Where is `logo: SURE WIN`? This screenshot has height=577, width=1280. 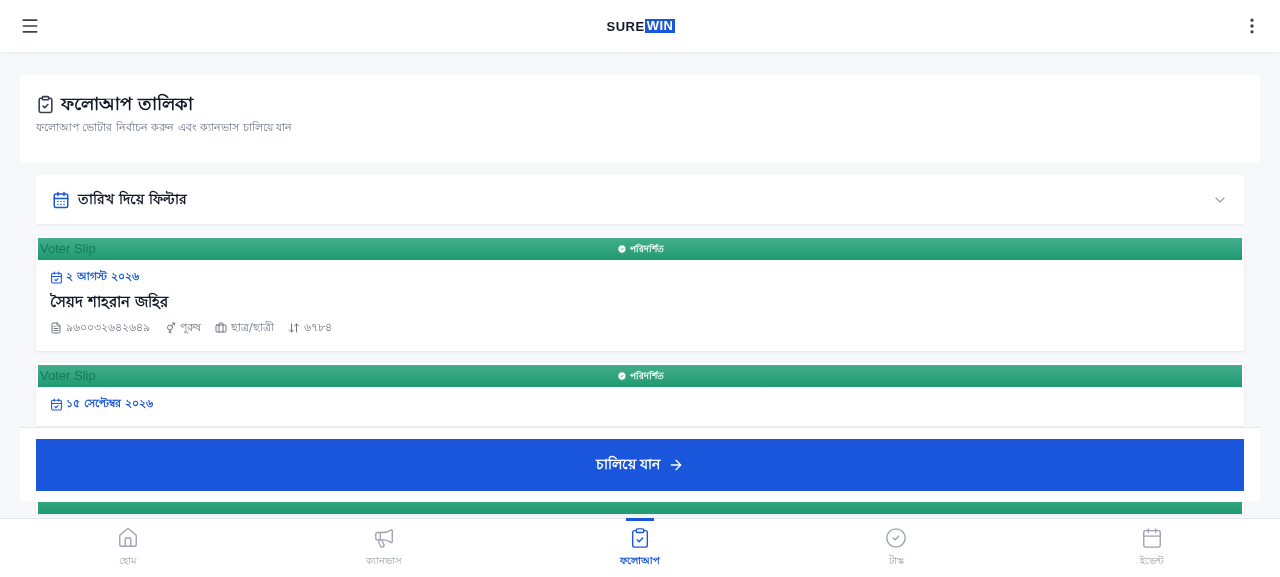
logo: SURE WIN is located at coordinates (641, 26).